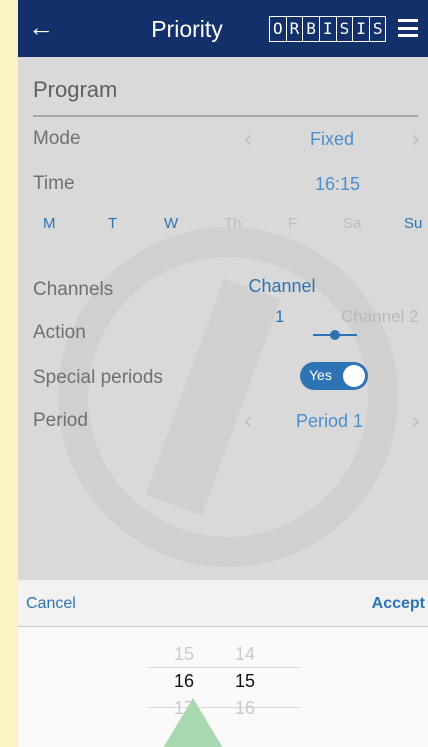 The width and height of the screenshot is (428, 747). Describe the element at coordinates (332, 139) in the screenshot. I see `mode-value: Fixed` at that location.